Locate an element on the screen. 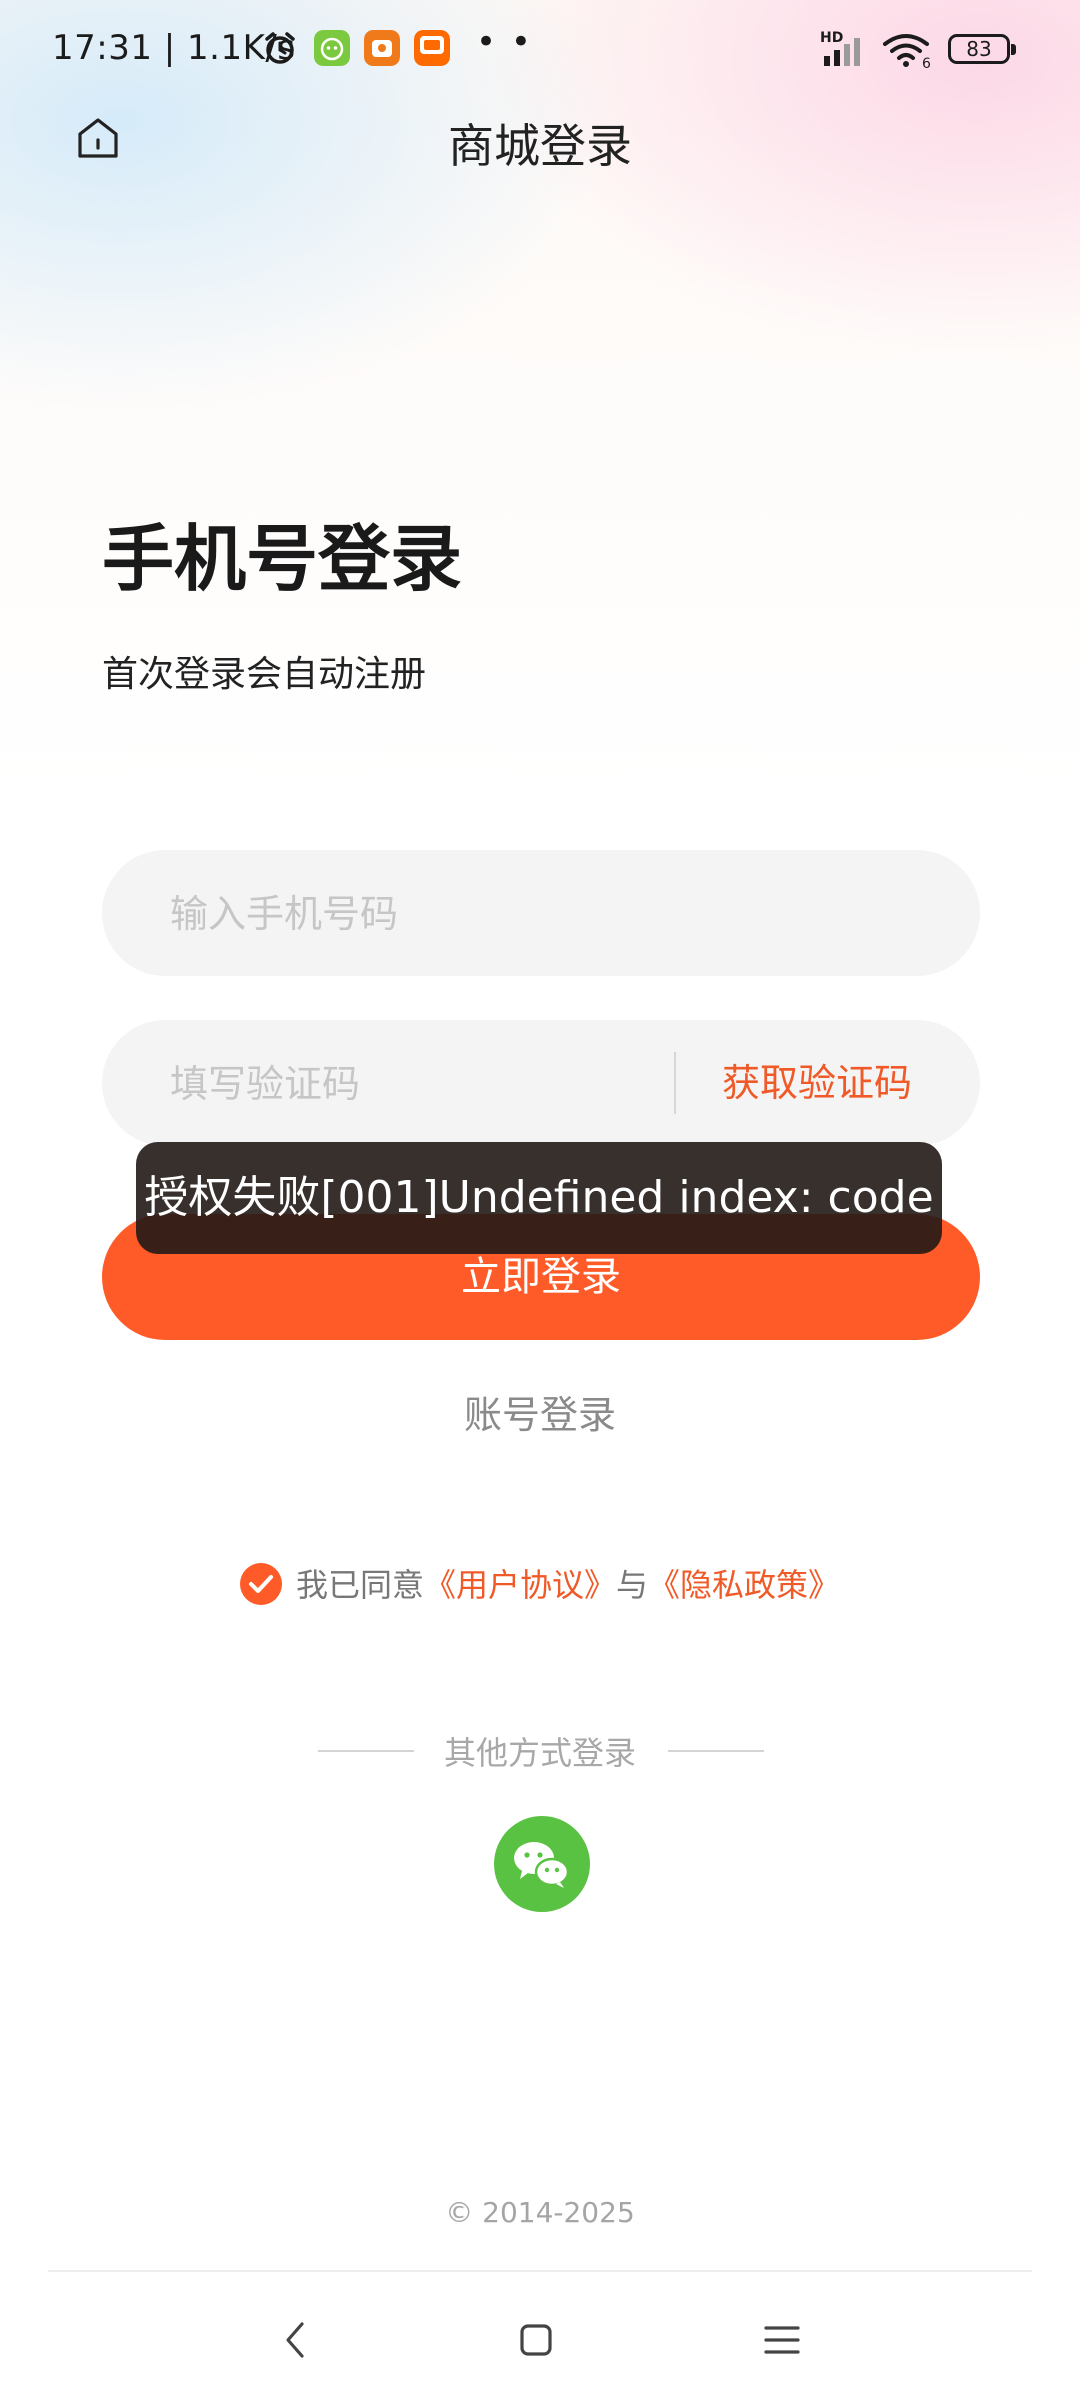 Image resolution: width=1080 pixels, height=2400 pixels. wifi-badge: 6 is located at coordinates (926, 64).